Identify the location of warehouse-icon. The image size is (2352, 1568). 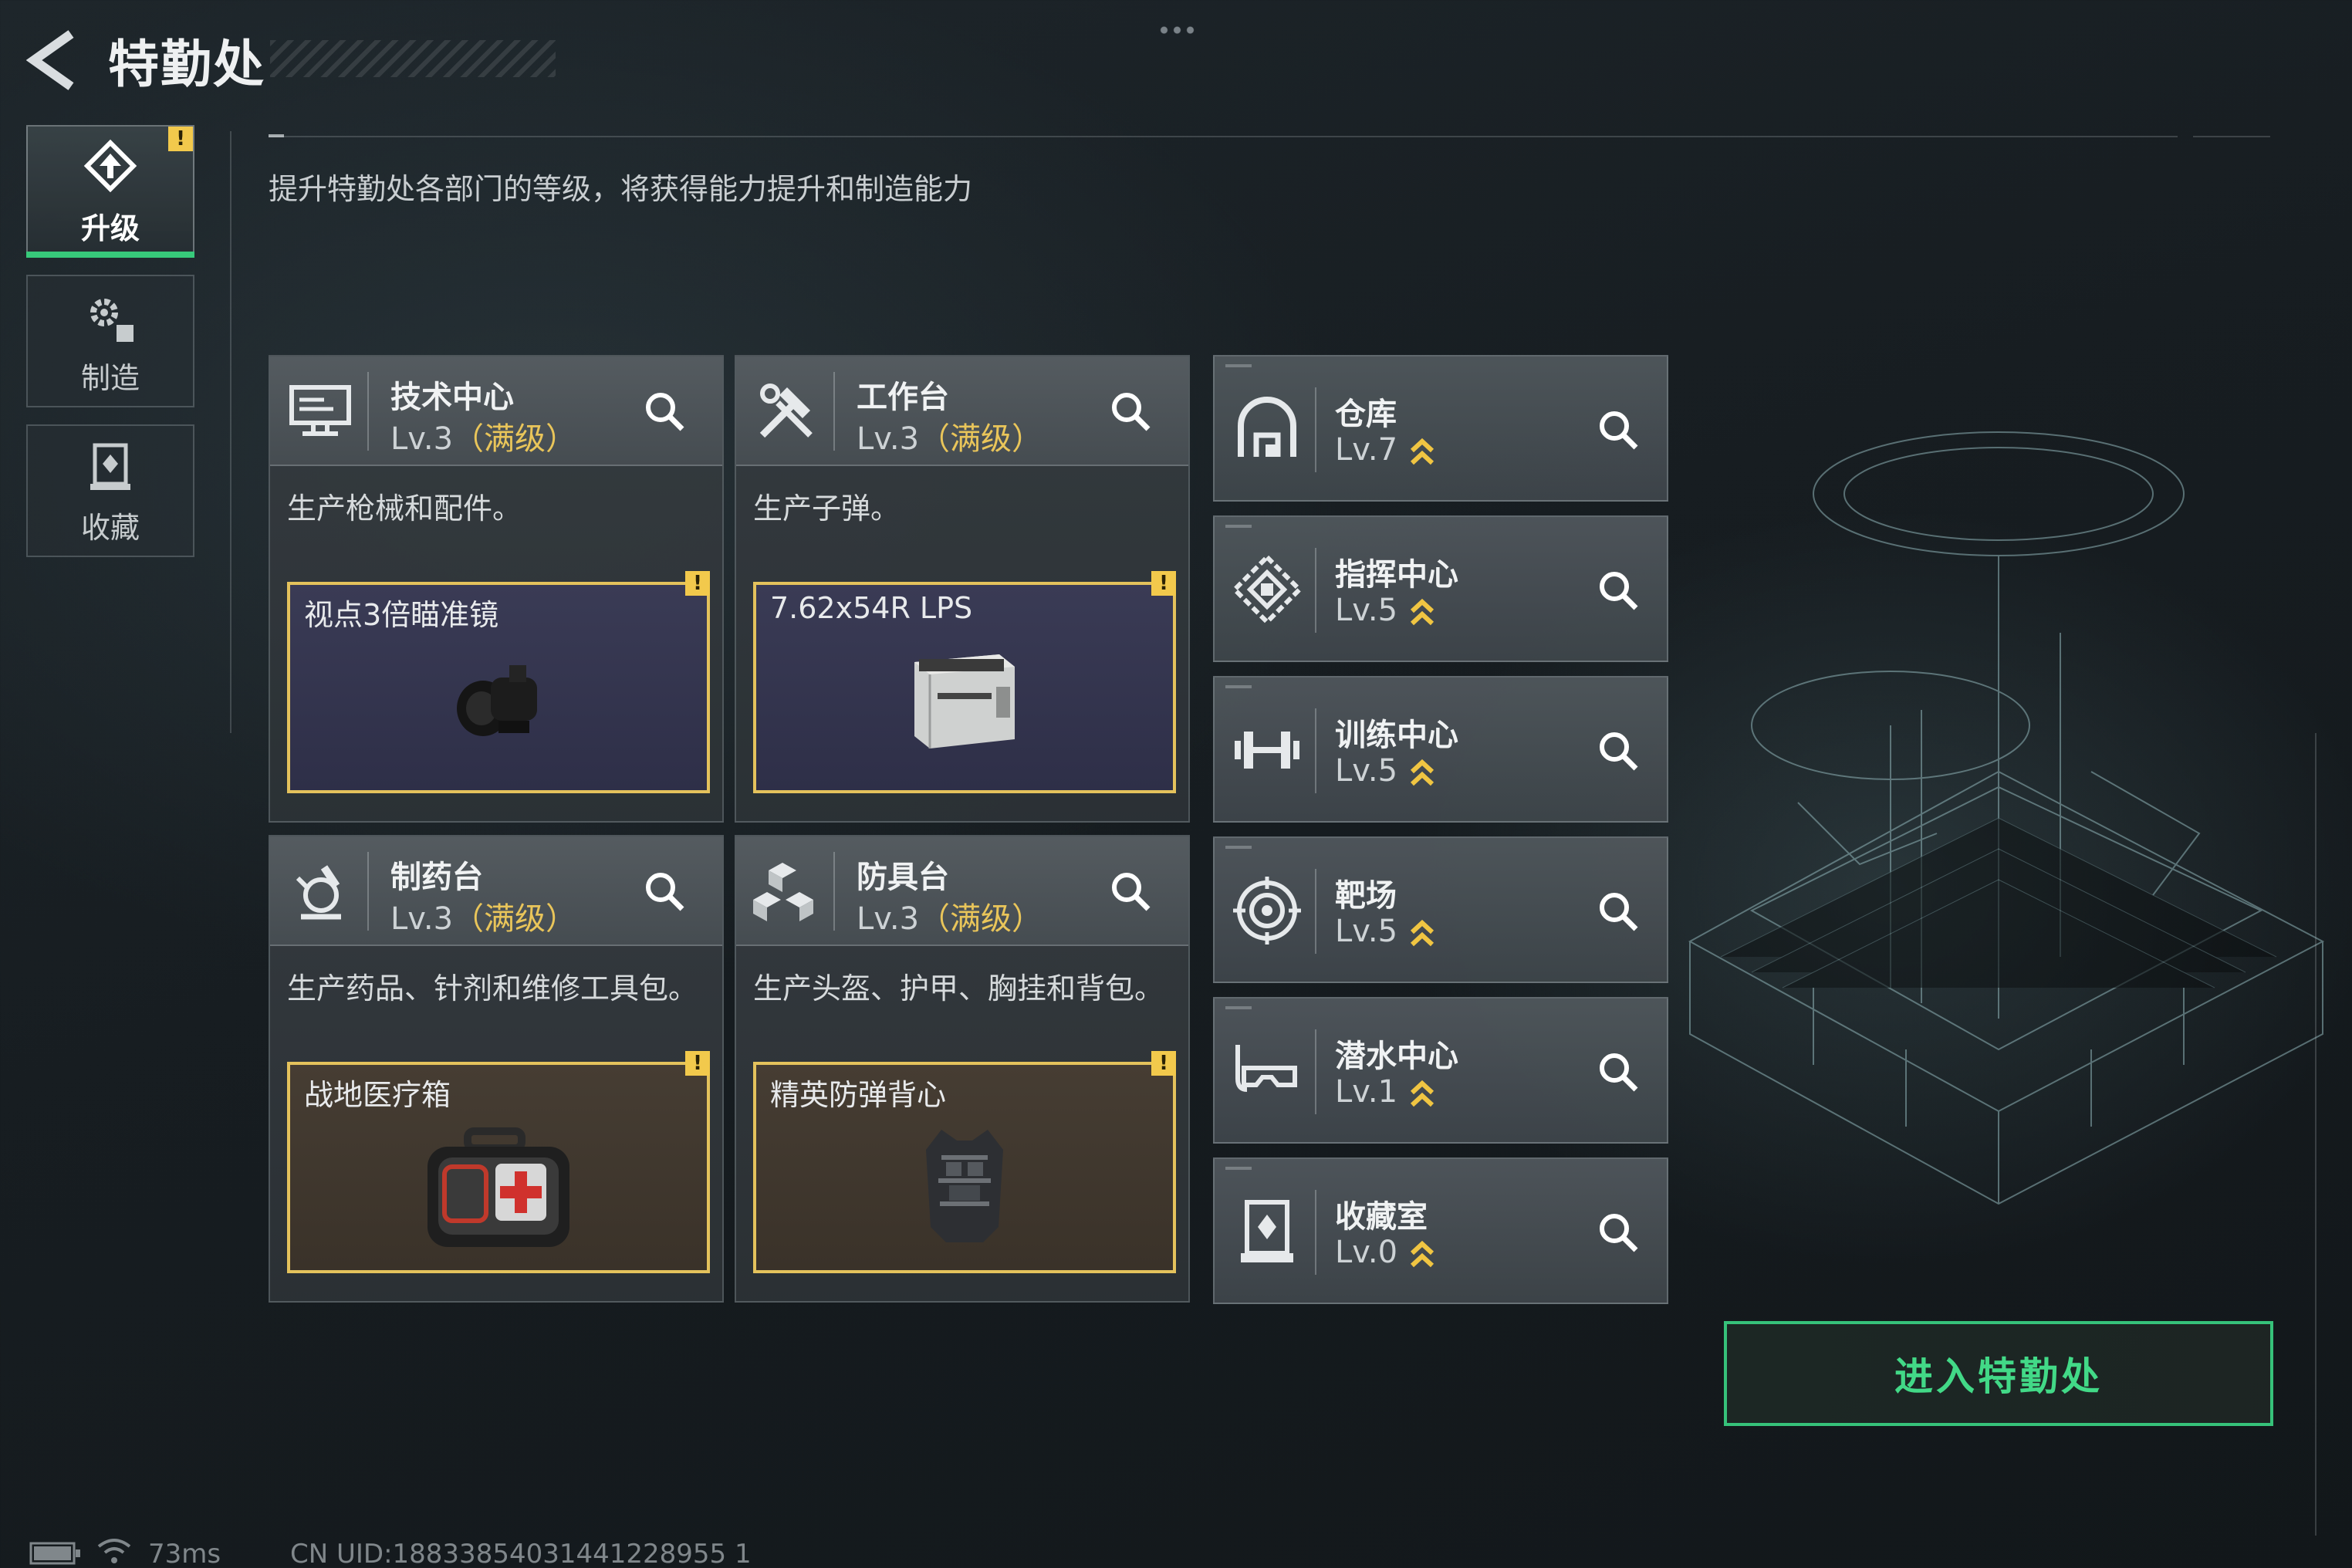
(1267, 427).